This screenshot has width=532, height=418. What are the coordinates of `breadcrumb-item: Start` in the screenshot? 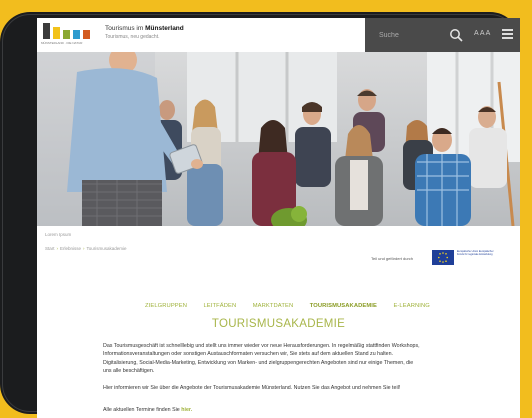 It's located at (50, 248).